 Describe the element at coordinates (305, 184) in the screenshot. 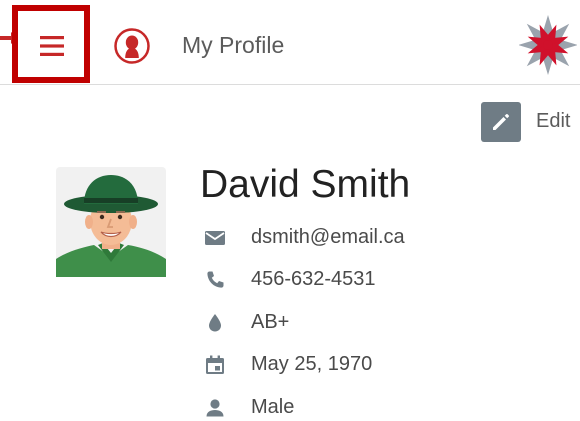

I see `profile-name: David Smith` at that location.